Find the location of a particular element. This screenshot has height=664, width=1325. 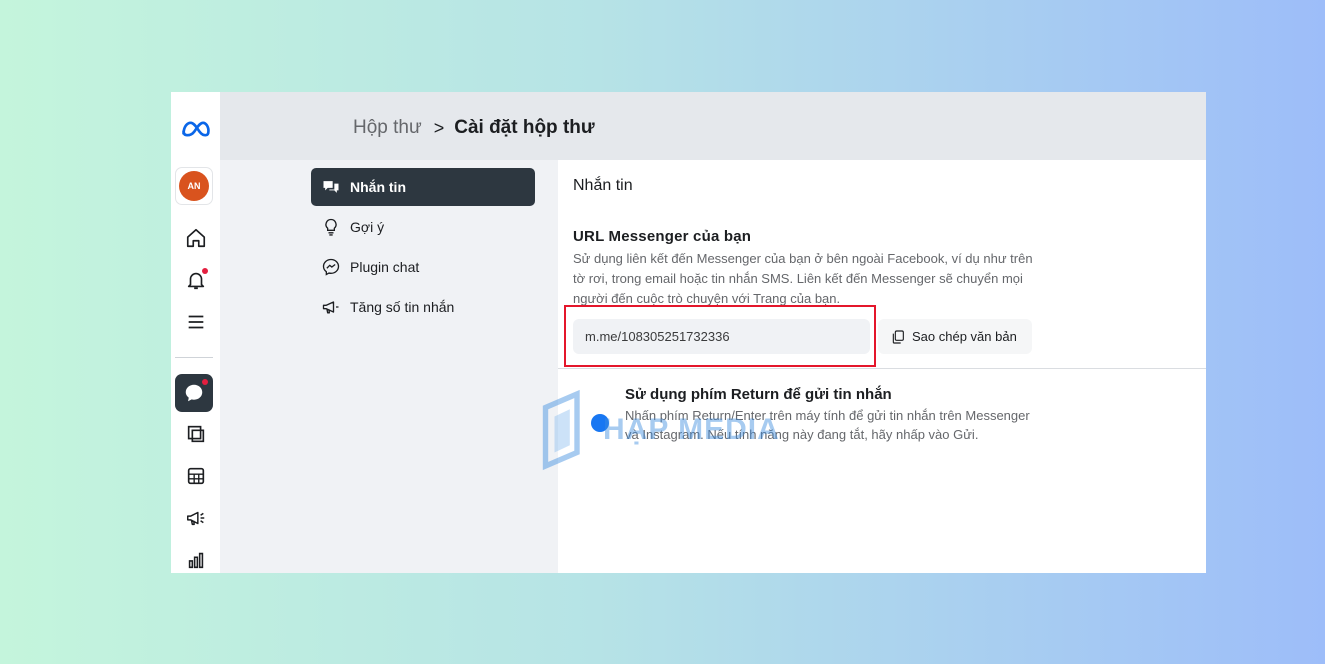

avatar: AN is located at coordinates (194, 186).